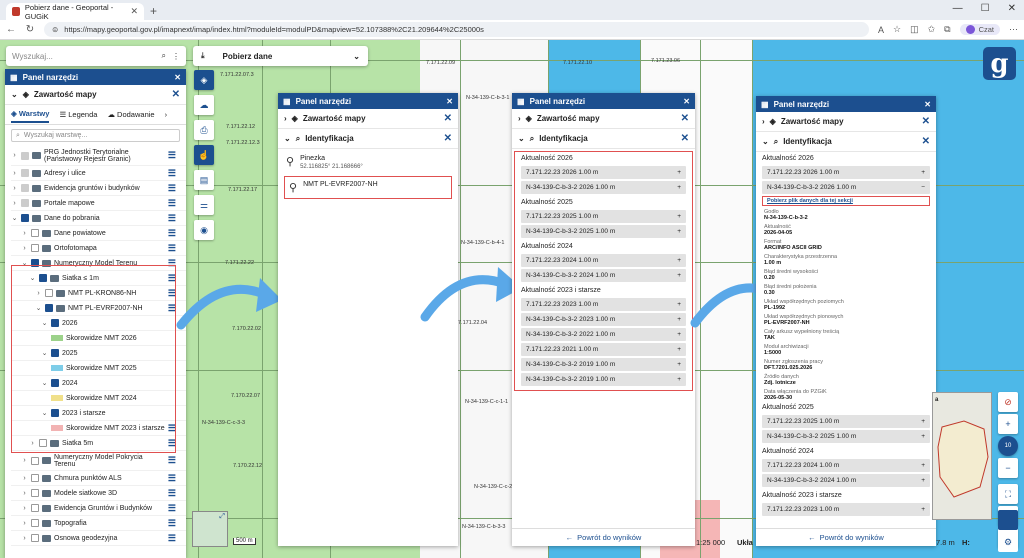 The width and height of the screenshot is (1024, 558). What do you see at coordinates (98, 278) in the screenshot?
I see `layer-item: ⌄ Siatka ≤ 1m ☰` at bounding box center [98, 278].